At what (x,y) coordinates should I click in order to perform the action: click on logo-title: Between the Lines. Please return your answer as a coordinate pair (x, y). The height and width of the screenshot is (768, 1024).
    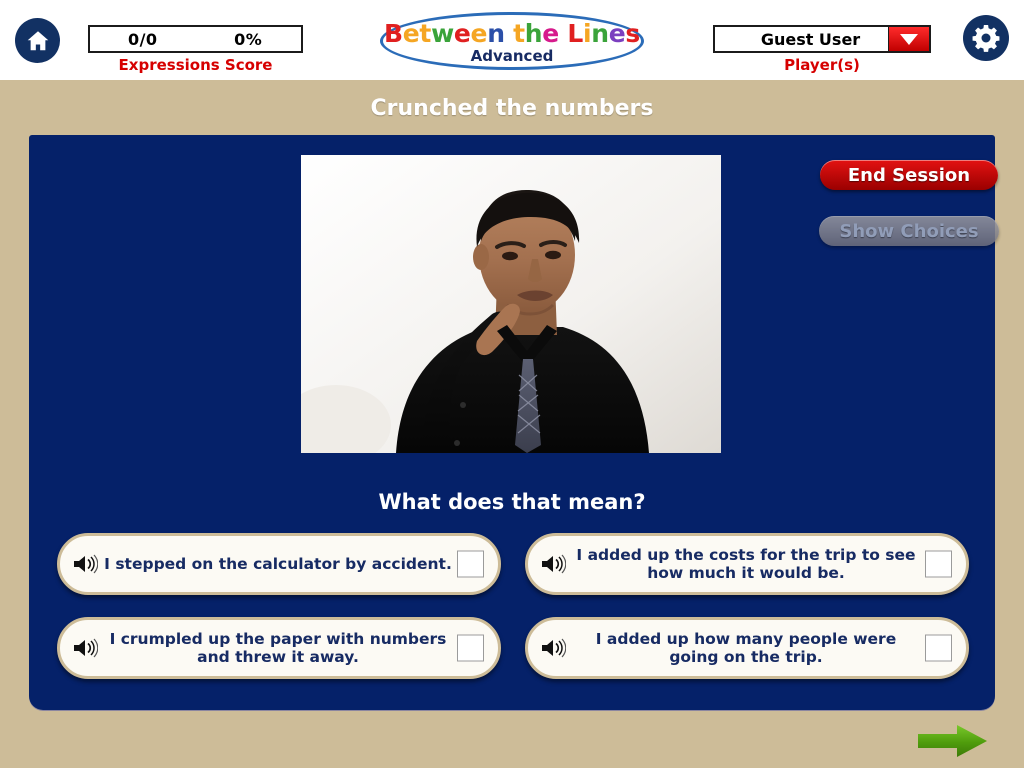
    Looking at the image, I should click on (512, 33).